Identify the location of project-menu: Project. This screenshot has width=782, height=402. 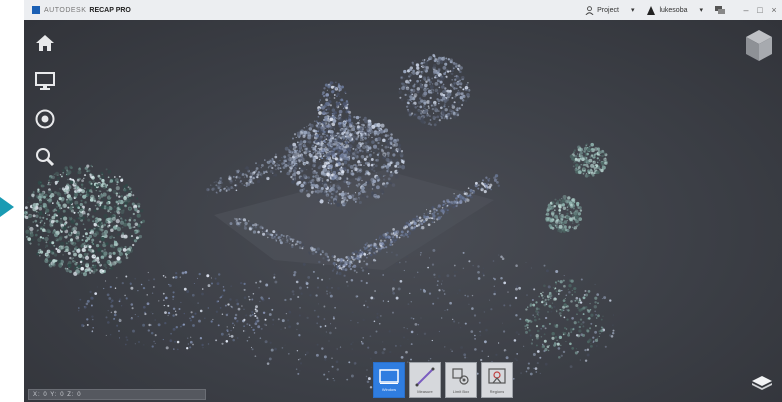
(602, 10).